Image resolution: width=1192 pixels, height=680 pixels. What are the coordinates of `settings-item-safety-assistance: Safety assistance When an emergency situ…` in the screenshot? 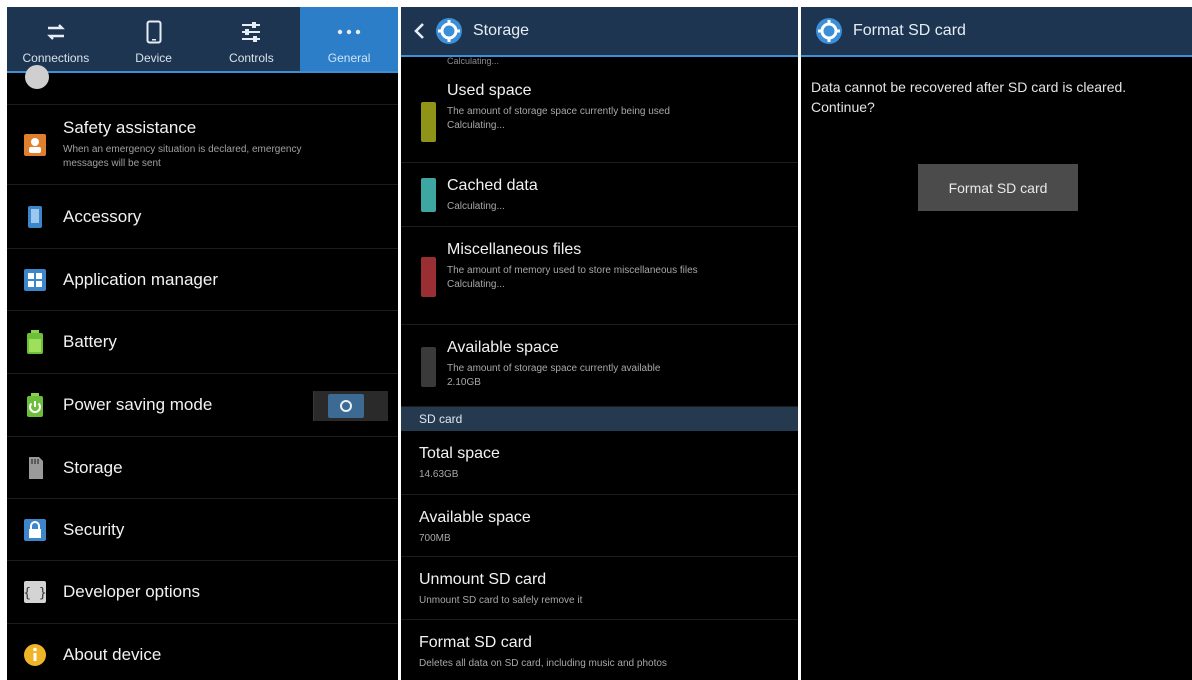 It's located at (202, 145).